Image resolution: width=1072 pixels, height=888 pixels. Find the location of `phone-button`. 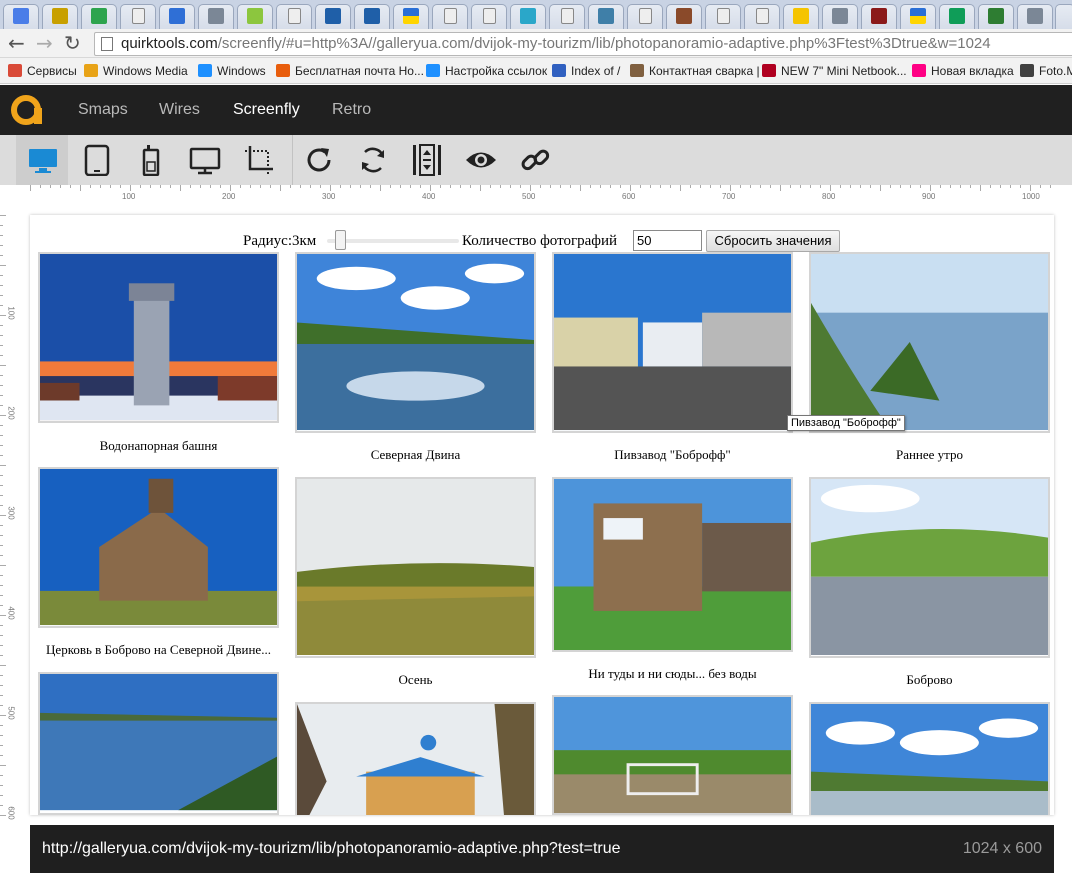

phone-button is located at coordinates (150, 160).